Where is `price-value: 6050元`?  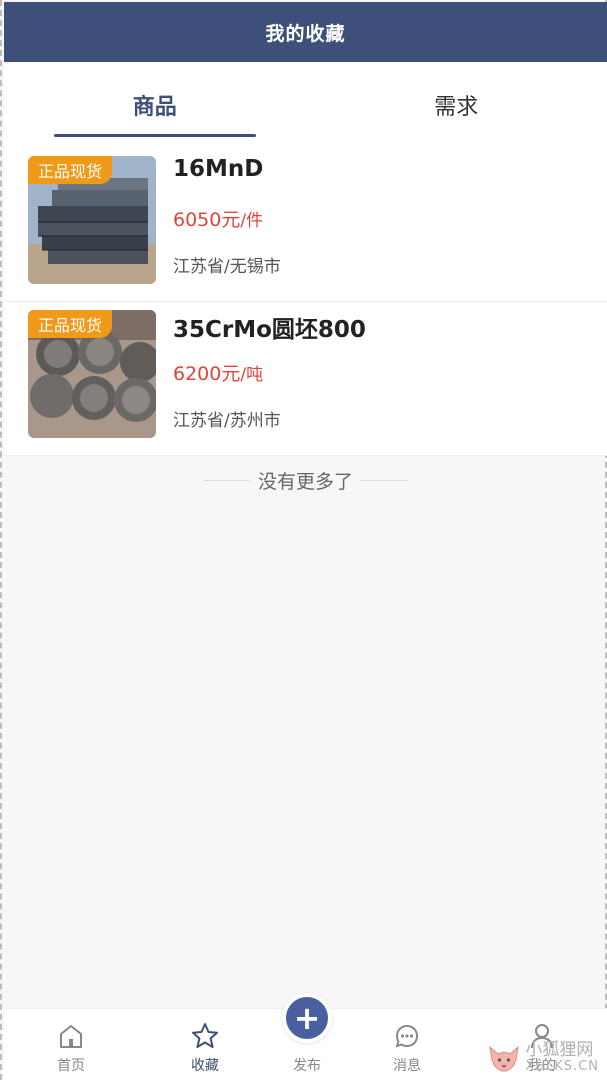 price-value: 6050元 is located at coordinates (207, 220).